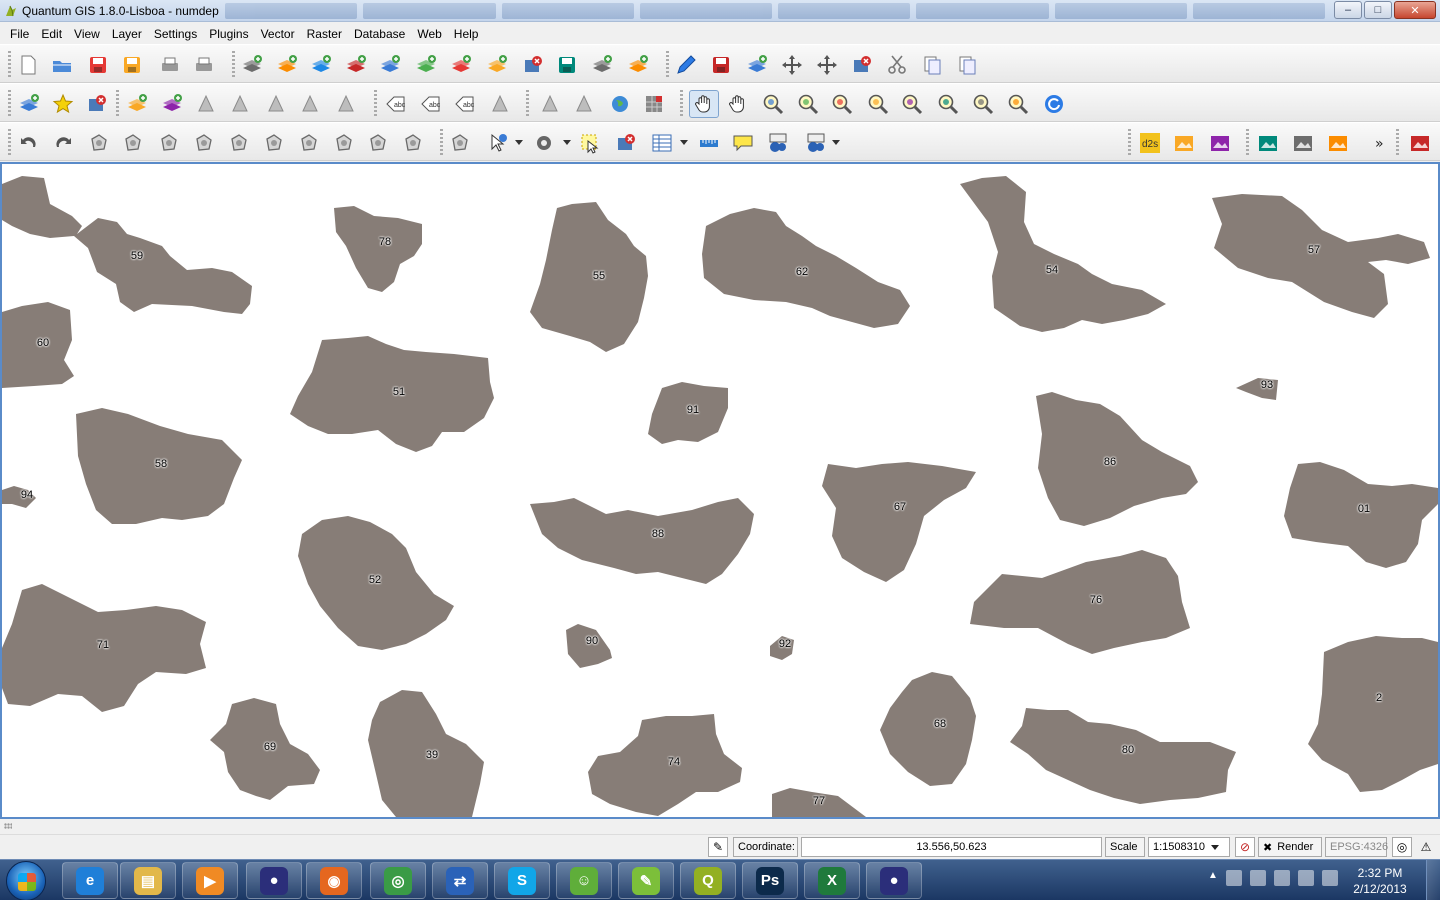  I want to click on node-tool-icon, so click(827, 65).